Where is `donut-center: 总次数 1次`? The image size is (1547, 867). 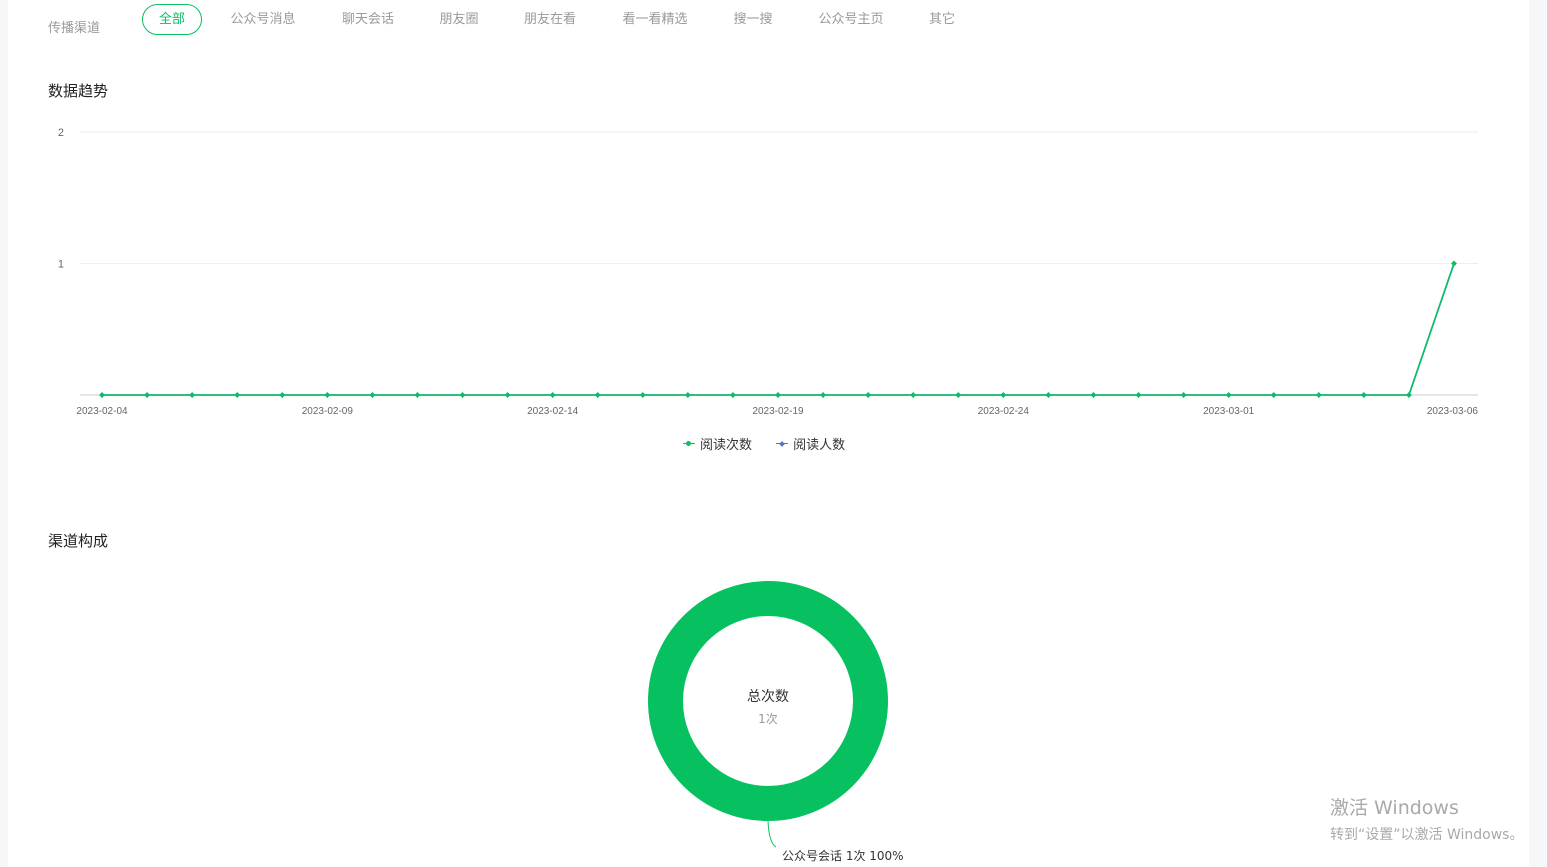
donut-center: 总次数 1次 is located at coordinates (768, 706).